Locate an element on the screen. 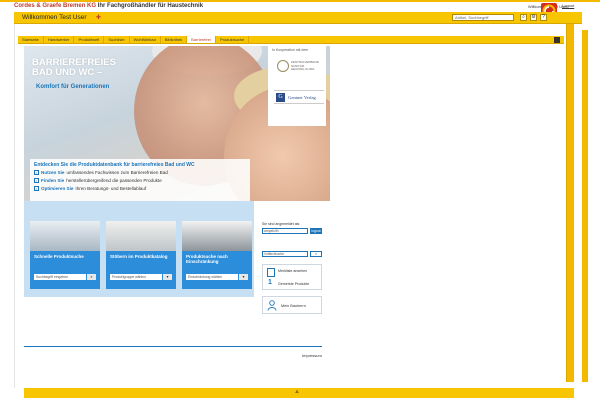  gentner-label: Gentner Verlag is located at coordinates (302, 97).